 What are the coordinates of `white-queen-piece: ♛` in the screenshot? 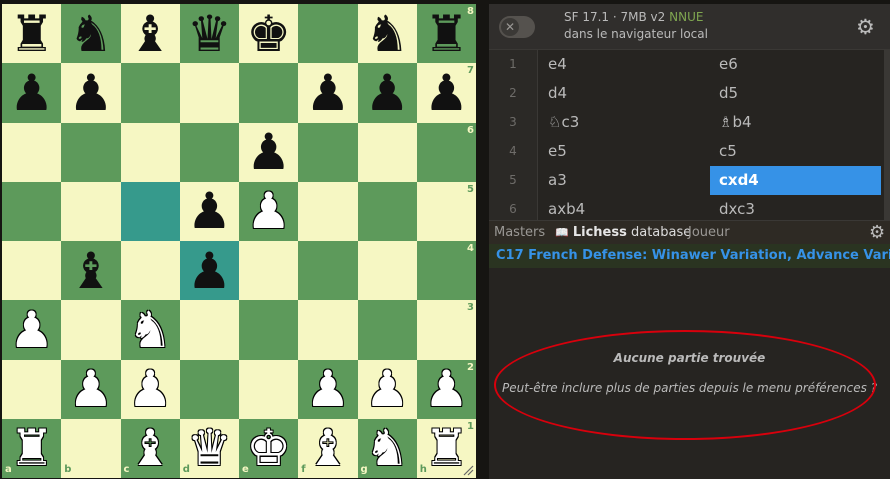 It's located at (209, 448).